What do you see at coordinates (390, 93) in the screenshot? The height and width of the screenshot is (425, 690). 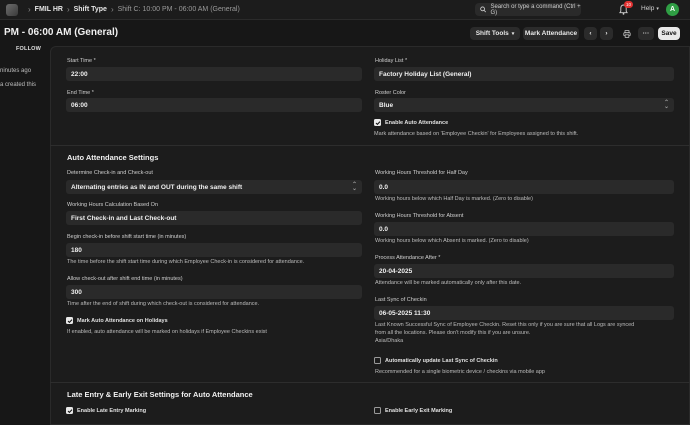 I see `roster-color-label: Roster Color` at bounding box center [390, 93].